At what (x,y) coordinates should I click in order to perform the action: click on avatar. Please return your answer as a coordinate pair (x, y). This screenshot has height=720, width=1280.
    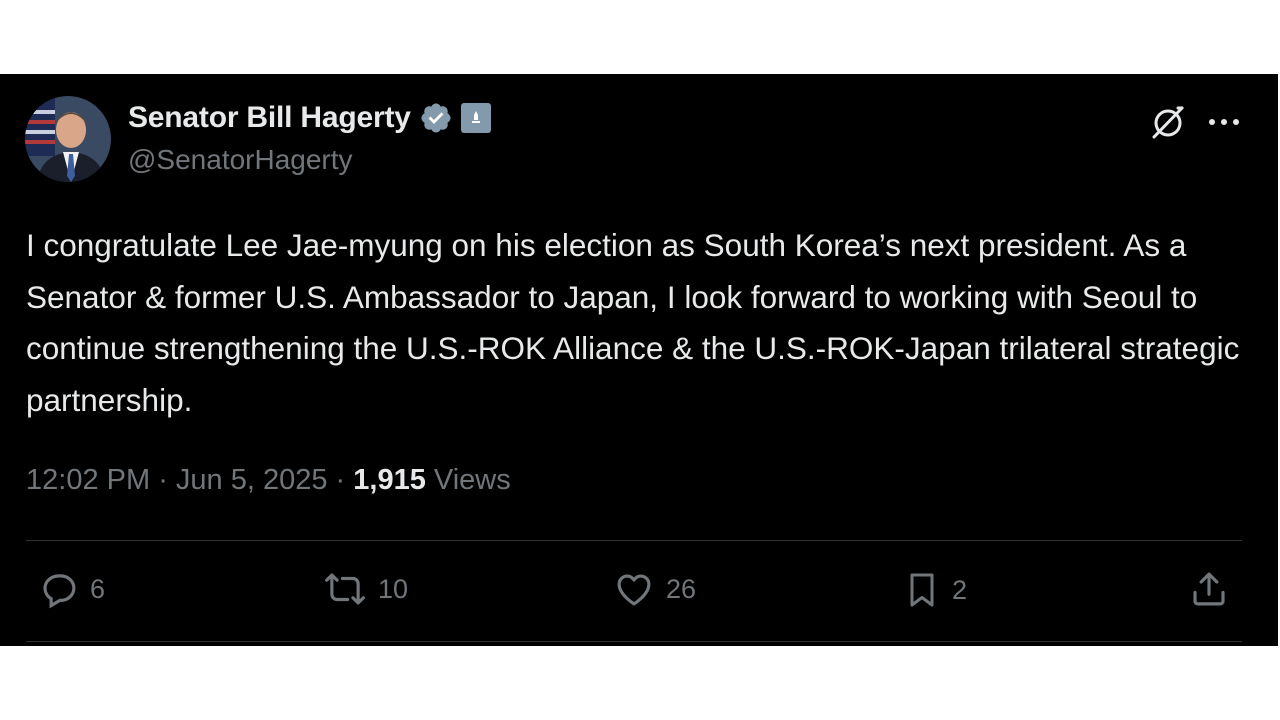
    Looking at the image, I should click on (68, 139).